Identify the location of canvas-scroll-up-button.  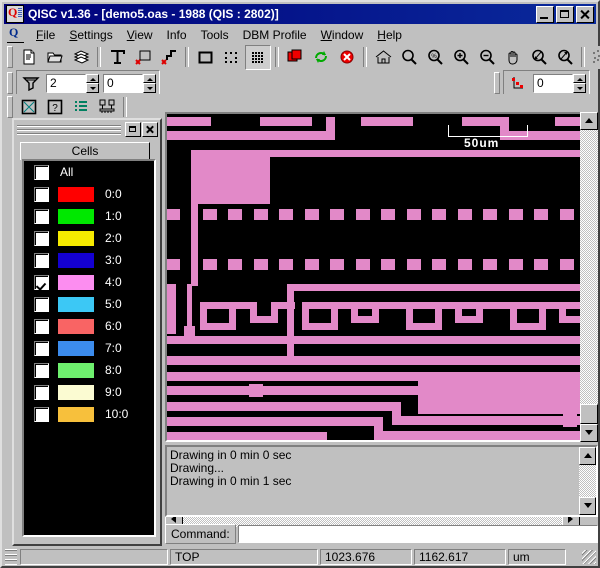
(589, 121).